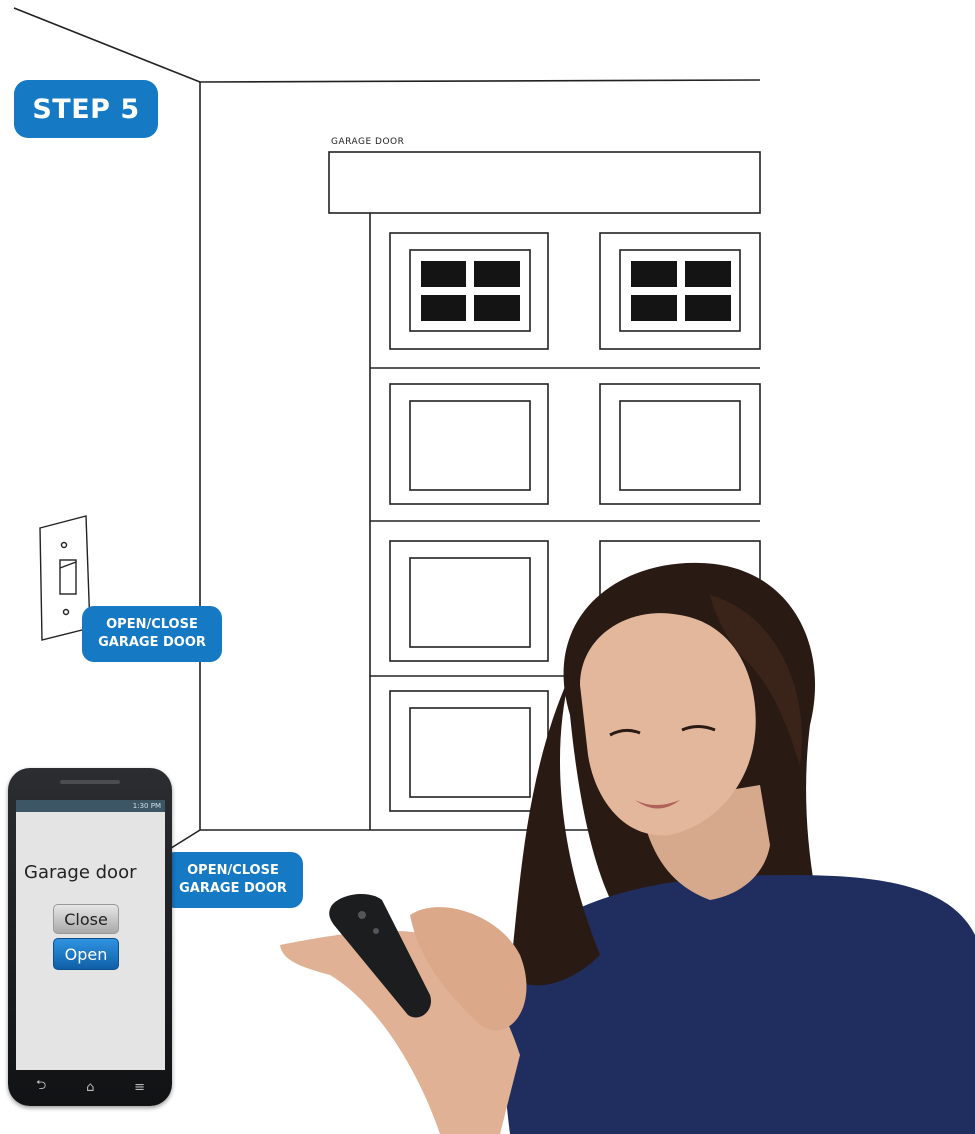  I want to click on home-icon: ⌂, so click(90, 1087).